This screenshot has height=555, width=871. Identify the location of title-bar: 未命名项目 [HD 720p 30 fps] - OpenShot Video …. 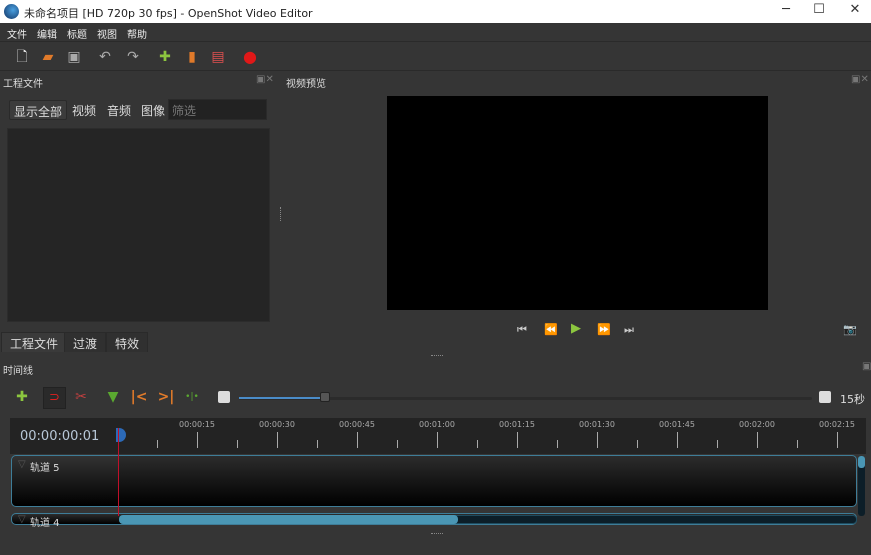
(435, 11).